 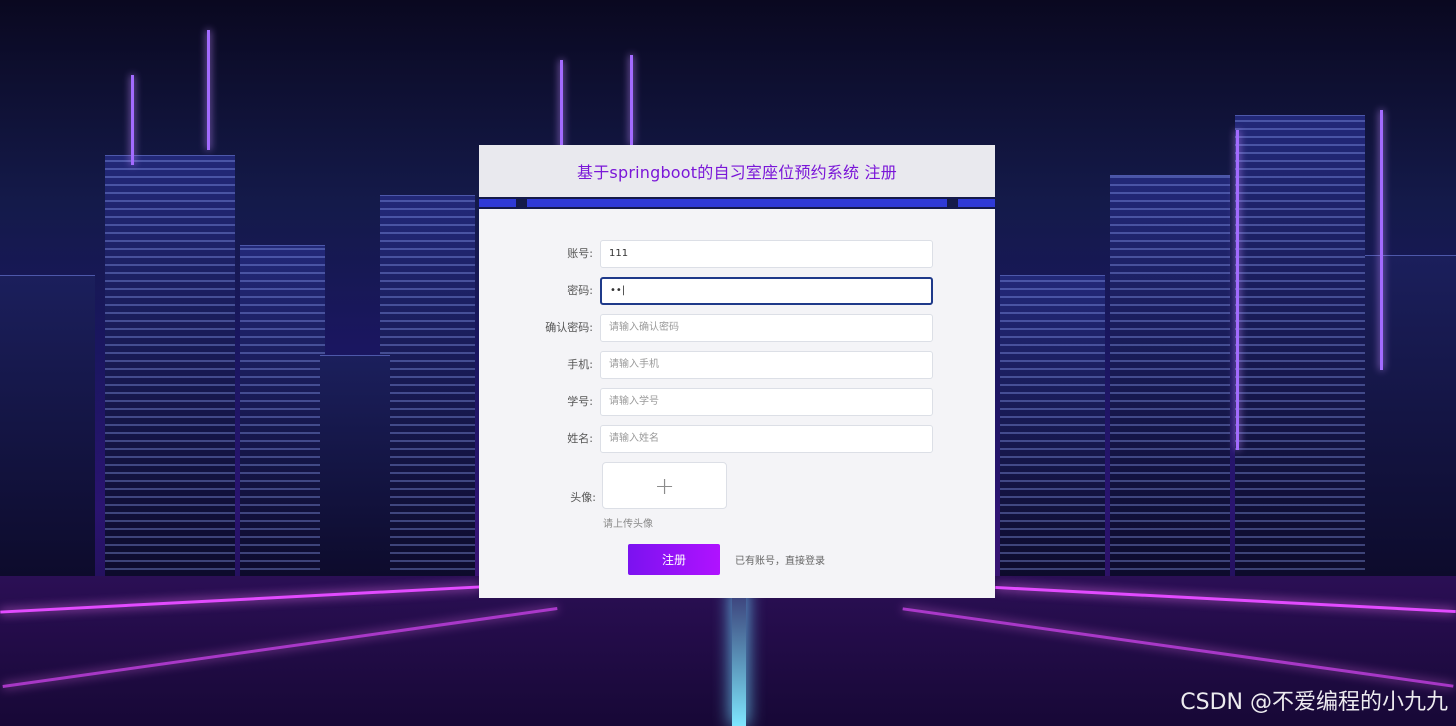 I want to click on confirm-password-label: 确认密码:, so click(x=569, y=327).